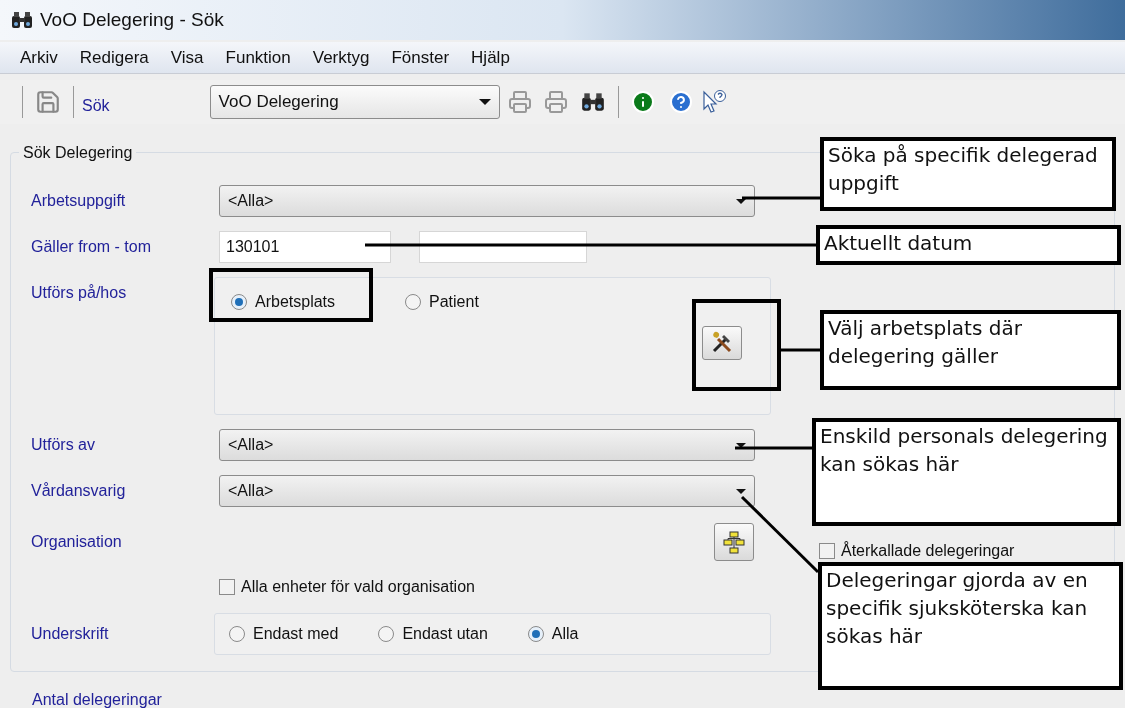 The image size is (1125, 708). What do you see at coordinates (283, 302) in the screenshot?
I see `radio-option: Arbetsplats` at bounding box center [283, 302].